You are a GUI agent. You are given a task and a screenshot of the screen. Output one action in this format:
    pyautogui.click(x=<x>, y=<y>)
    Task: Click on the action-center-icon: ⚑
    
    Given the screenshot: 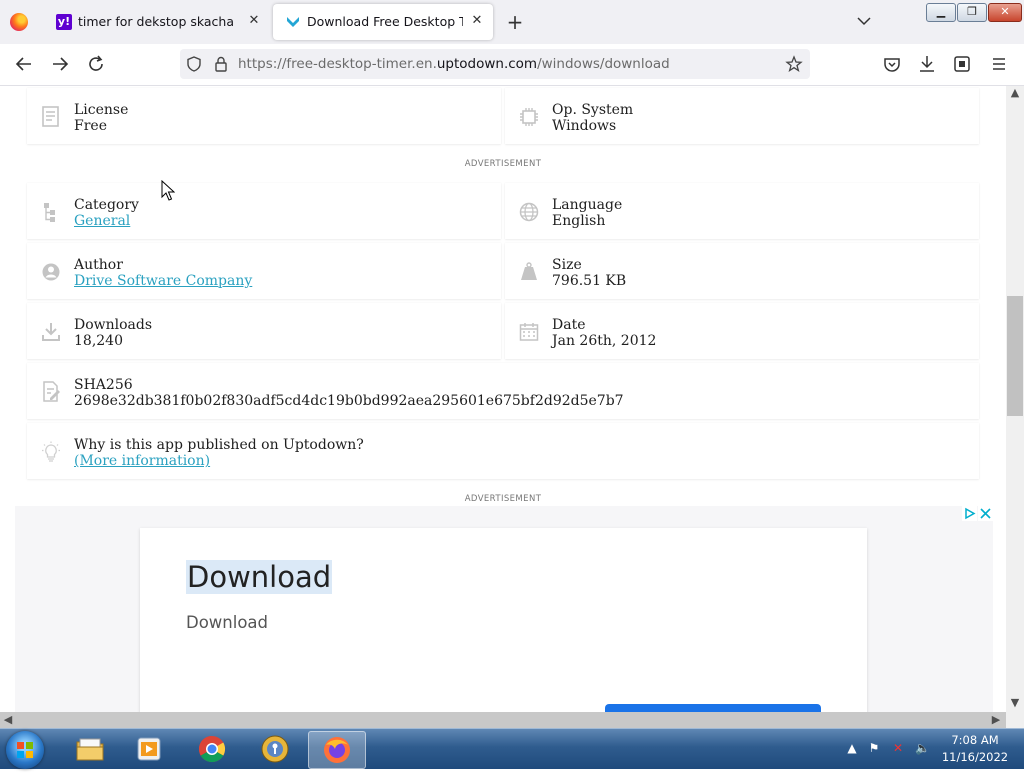 What is the action you would take?
    pyautogui.click(x=874, y=748)
    